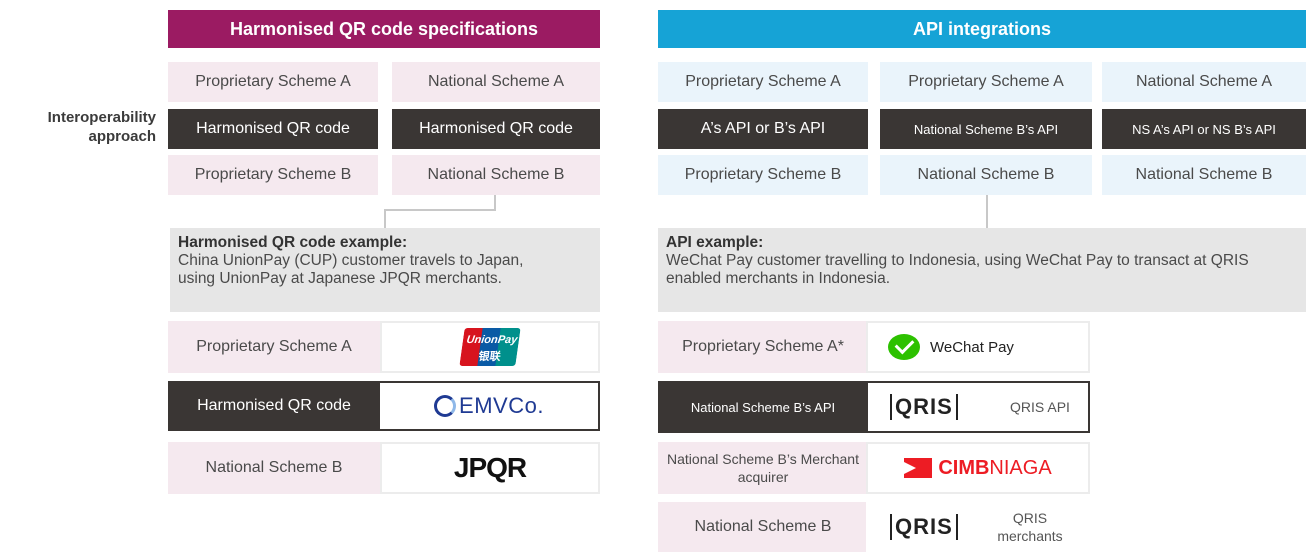  What do you see at coordinates (496, 129) in the screenshot?
I see `left-grid-r2c2: Harmonised QR code` at bounding box center [496, 129].